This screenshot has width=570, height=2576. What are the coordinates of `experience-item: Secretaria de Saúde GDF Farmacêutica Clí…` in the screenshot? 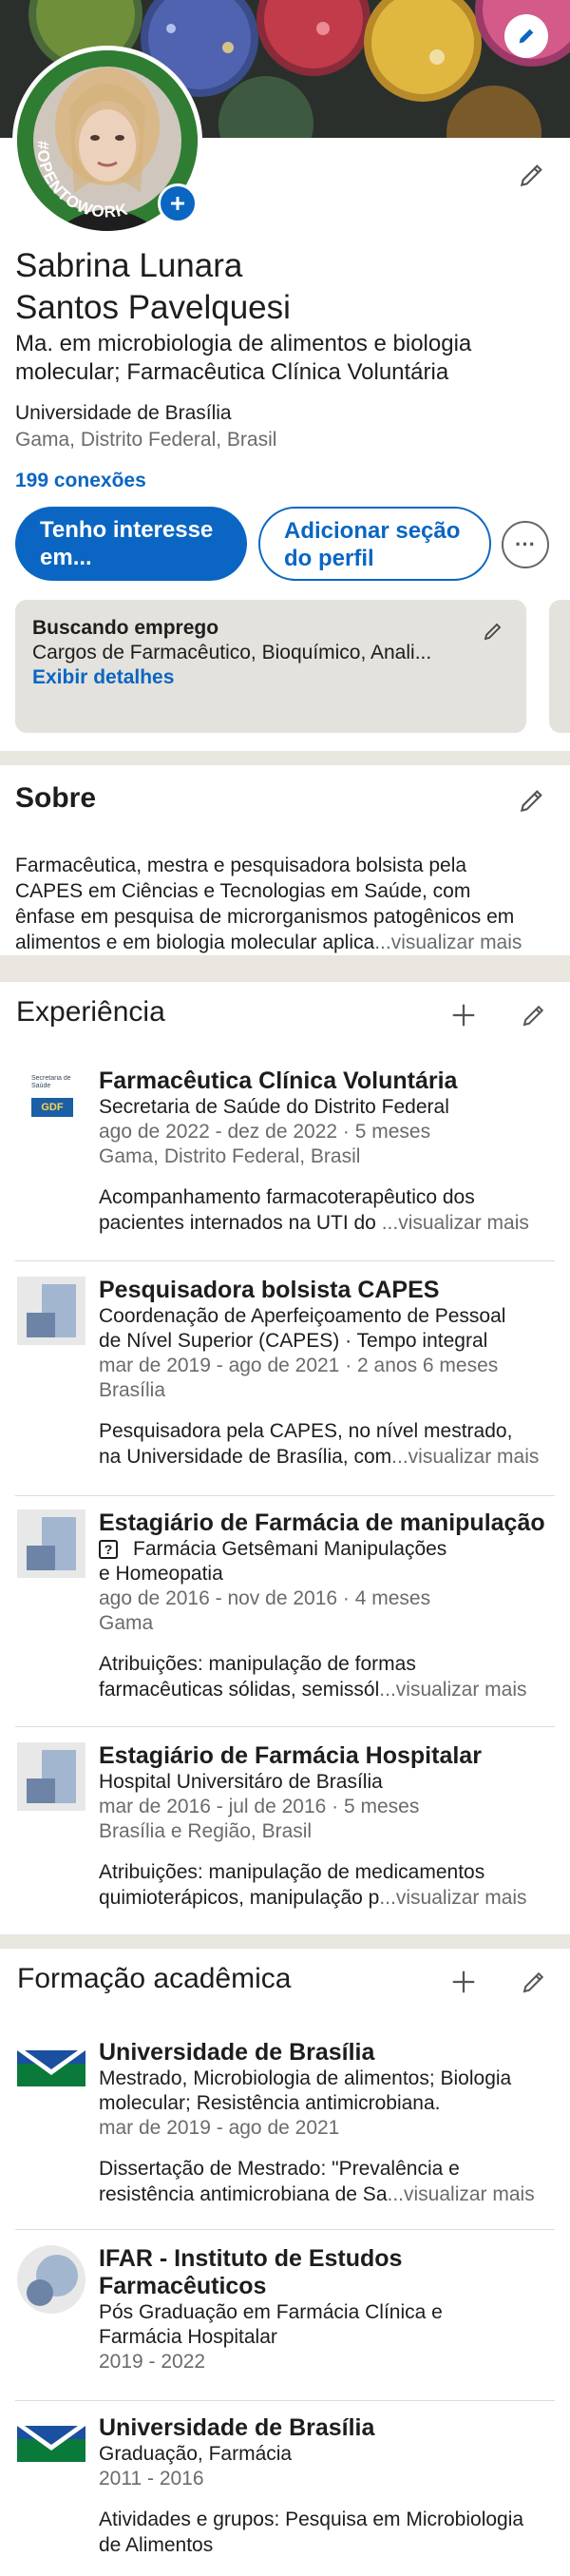 It's located at (285, 1172).